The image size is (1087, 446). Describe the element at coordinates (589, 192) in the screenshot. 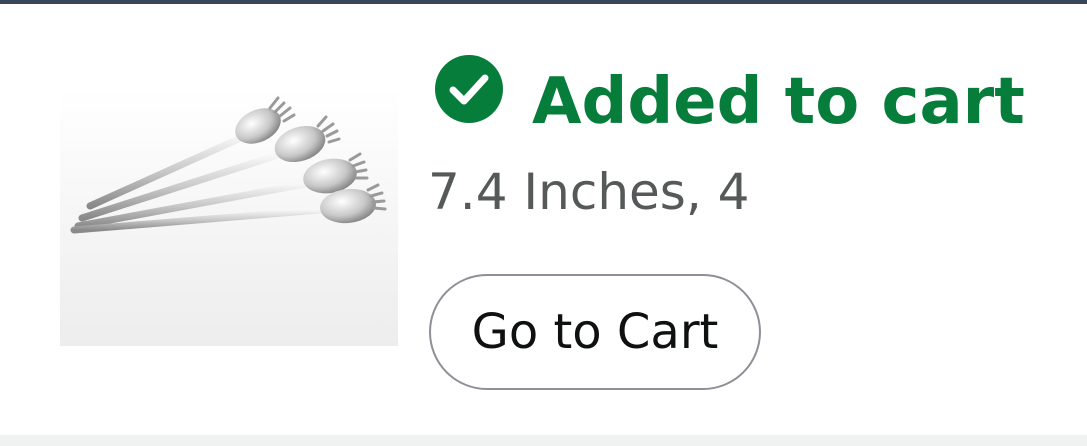

I see `product-variant-text: 7.4 Inches, 4` at that location.